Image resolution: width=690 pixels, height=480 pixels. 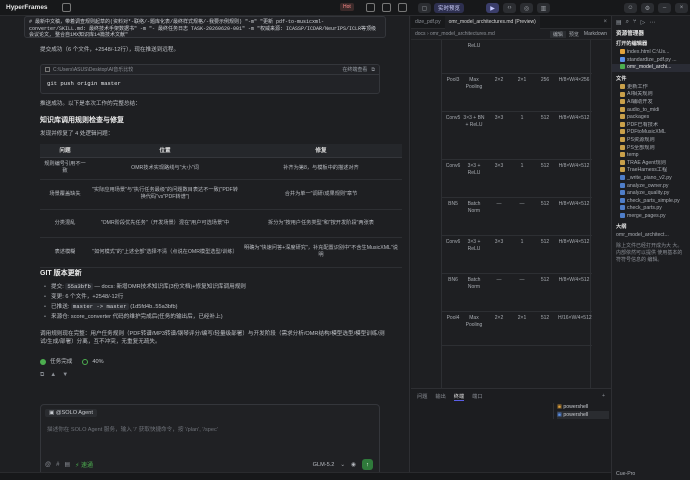 What do you see at coordinates (386, 7) in the screenshot?
I see `panel-icon` at bounding box center [386, 7].